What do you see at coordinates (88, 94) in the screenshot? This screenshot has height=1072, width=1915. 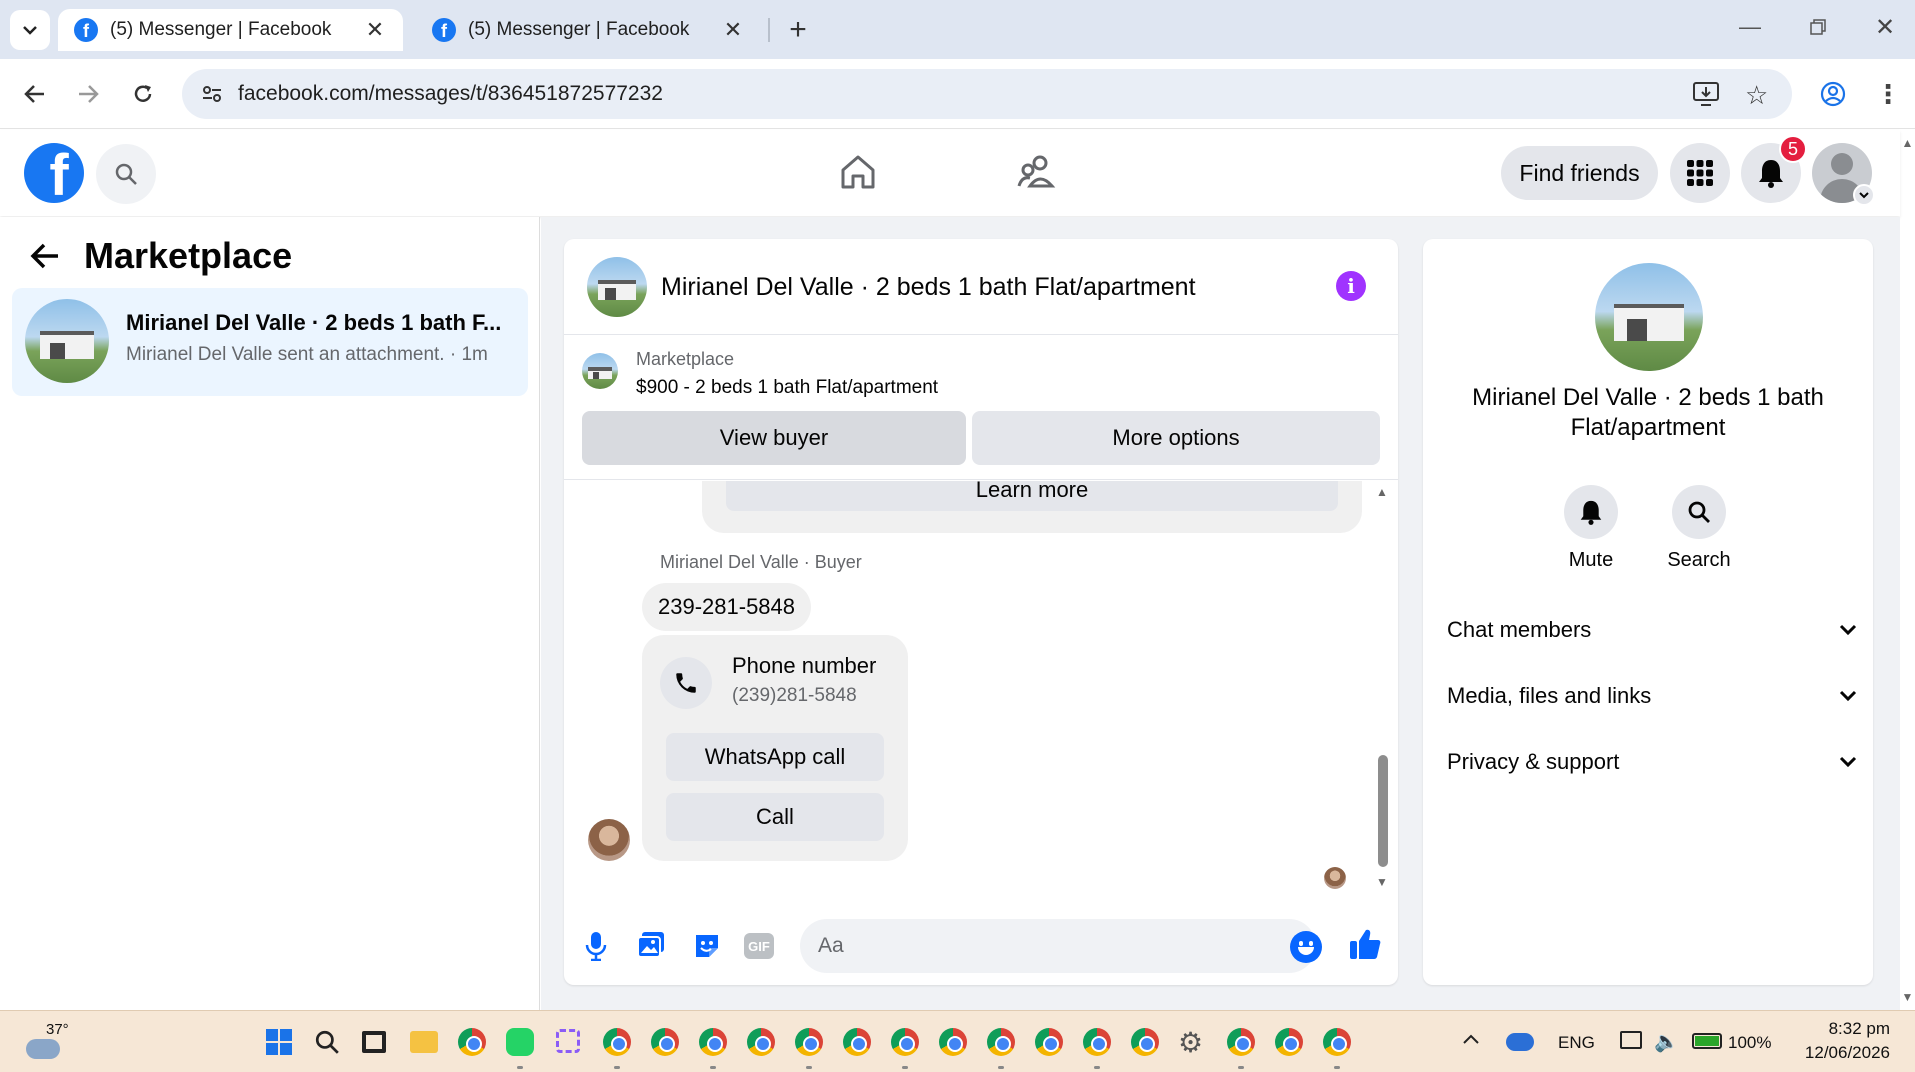 I see `forward-button` at bounding box center [88, 94].